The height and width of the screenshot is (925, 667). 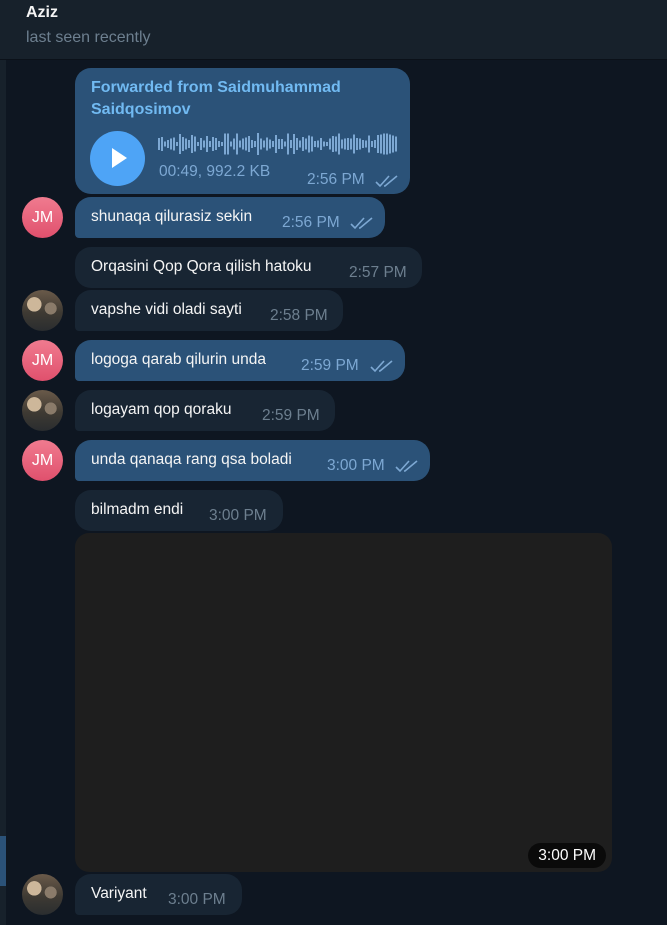 I want to click on message-bubble: unda qanaqa rang qsa boladi 3:00 PM, so click(x=252, y=460).